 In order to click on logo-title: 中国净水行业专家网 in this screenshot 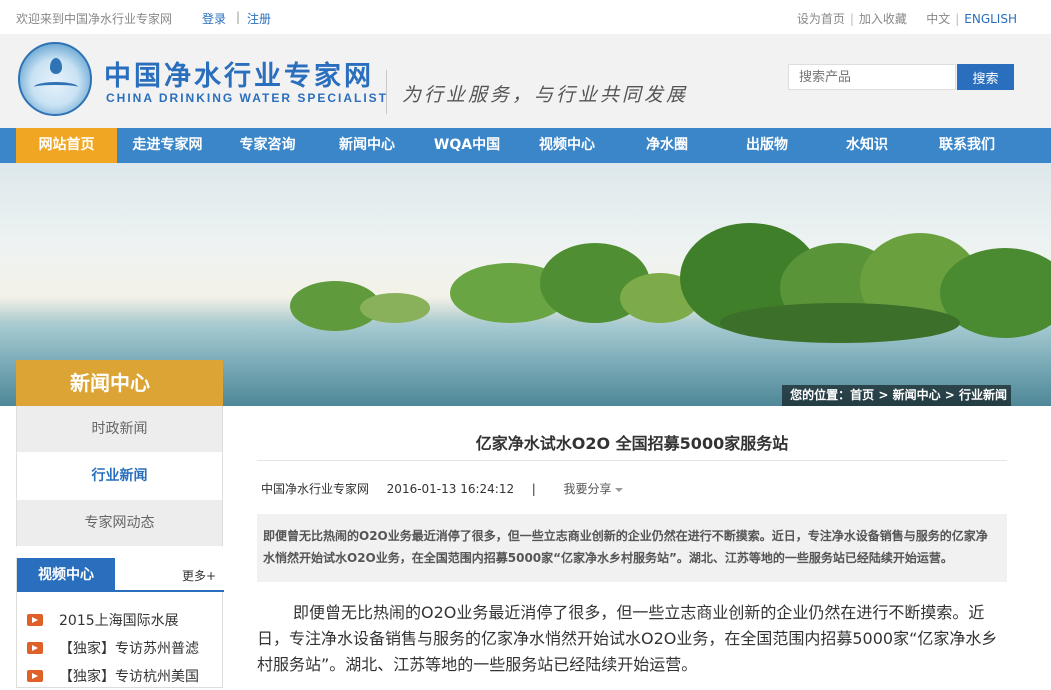, I will do `click(239, 73)`.